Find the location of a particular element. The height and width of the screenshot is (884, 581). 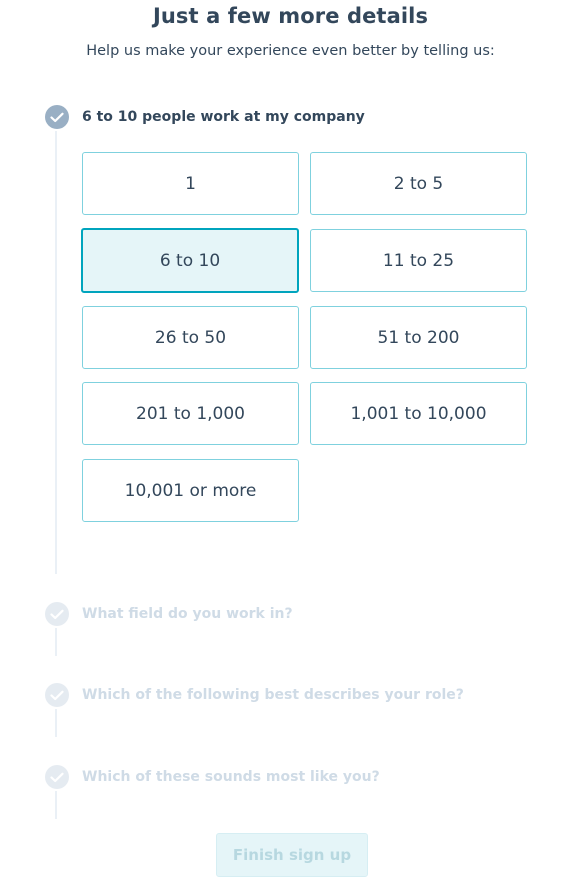

page-title: Just a few more details is located at coordinates (290, 16).